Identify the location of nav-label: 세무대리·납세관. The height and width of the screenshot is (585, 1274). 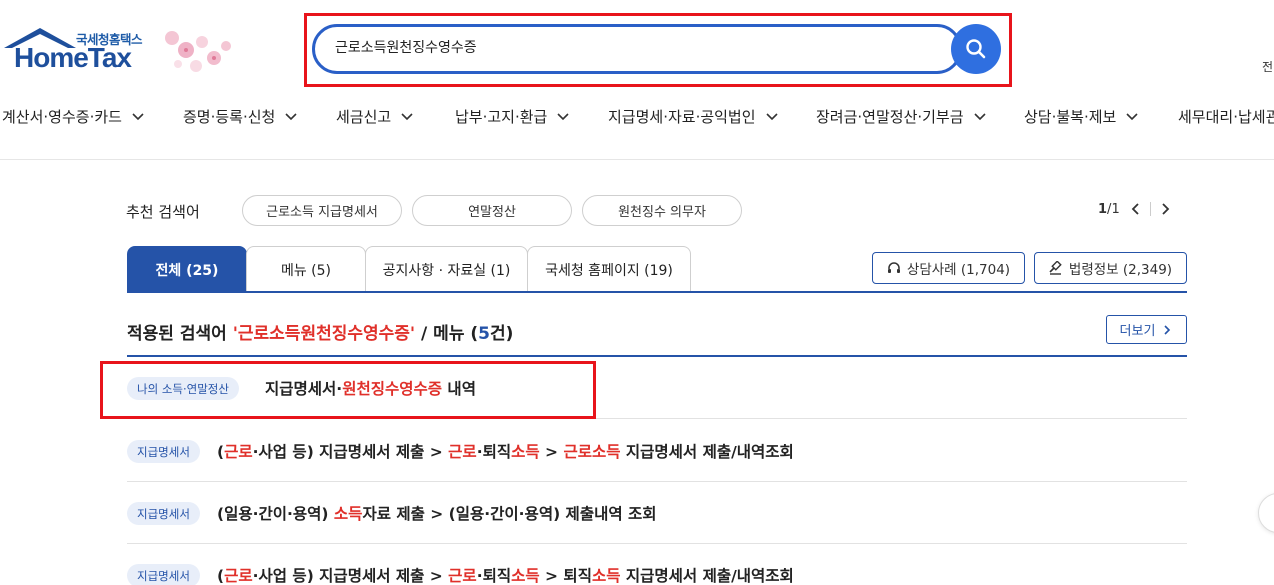
(1226, 117).